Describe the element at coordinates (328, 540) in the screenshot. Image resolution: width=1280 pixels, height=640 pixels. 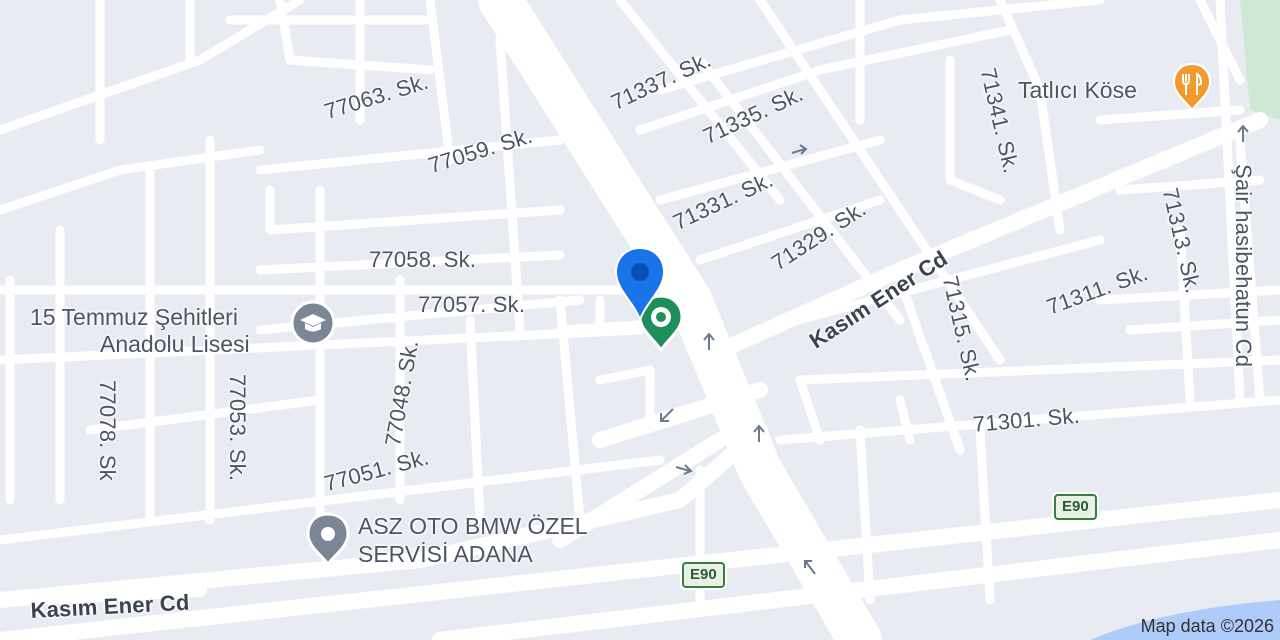
I see `place-icon` at that location.